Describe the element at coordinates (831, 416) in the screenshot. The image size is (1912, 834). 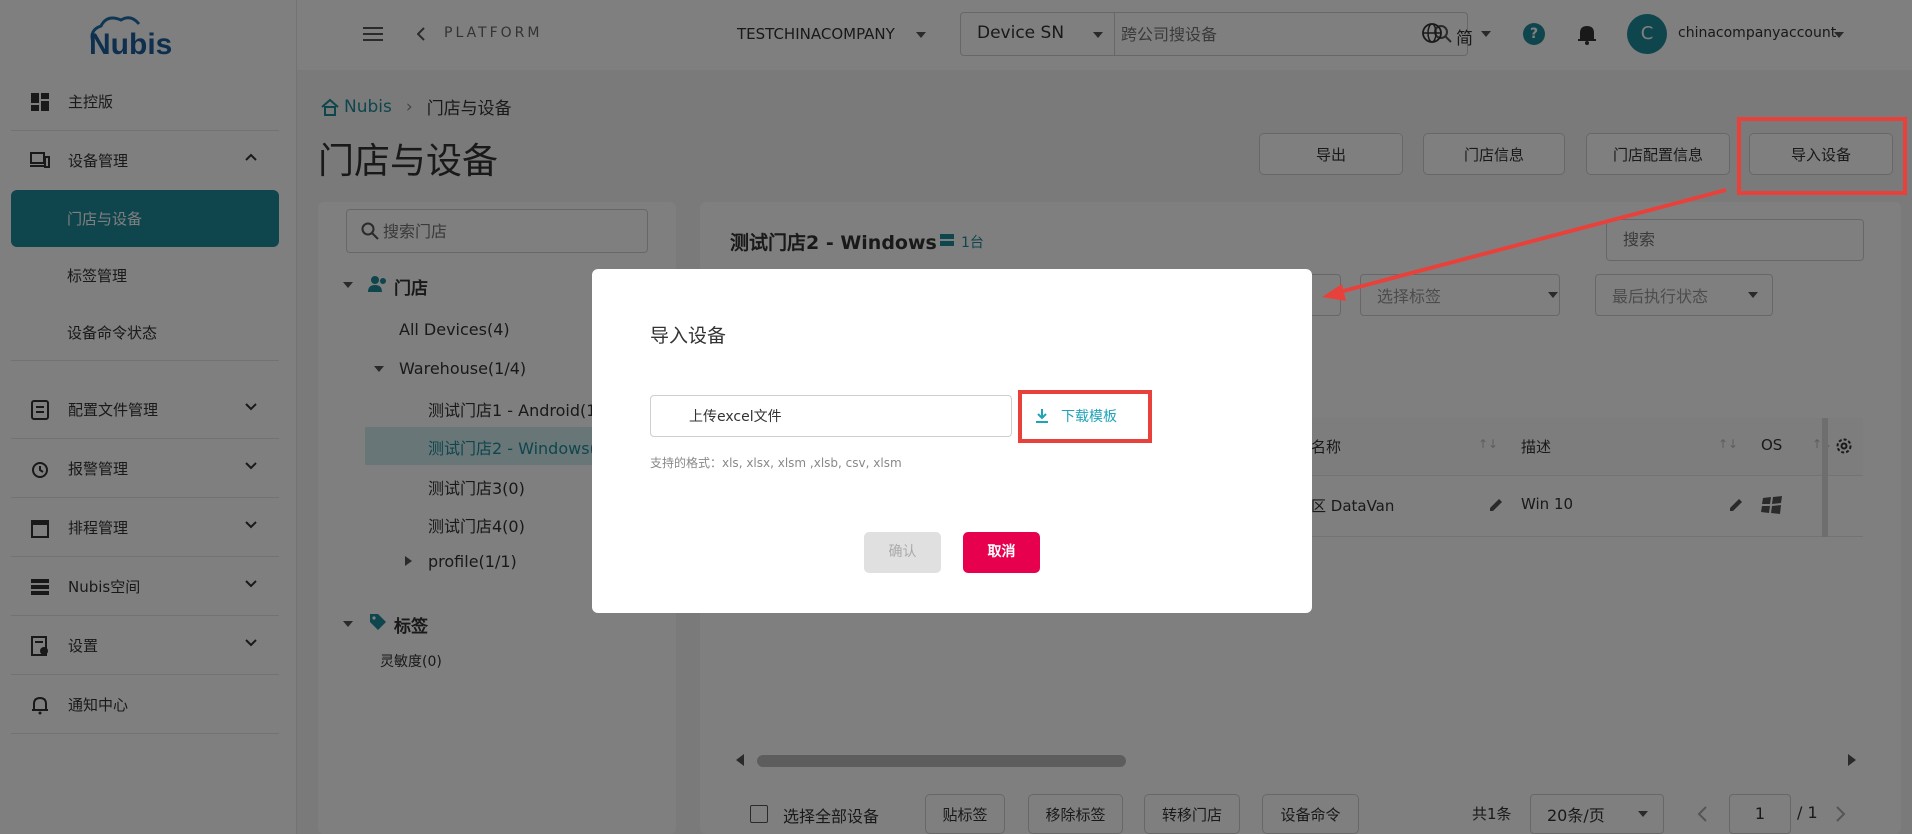
I see `upload-excel-field: 上传excel文件` at that location.